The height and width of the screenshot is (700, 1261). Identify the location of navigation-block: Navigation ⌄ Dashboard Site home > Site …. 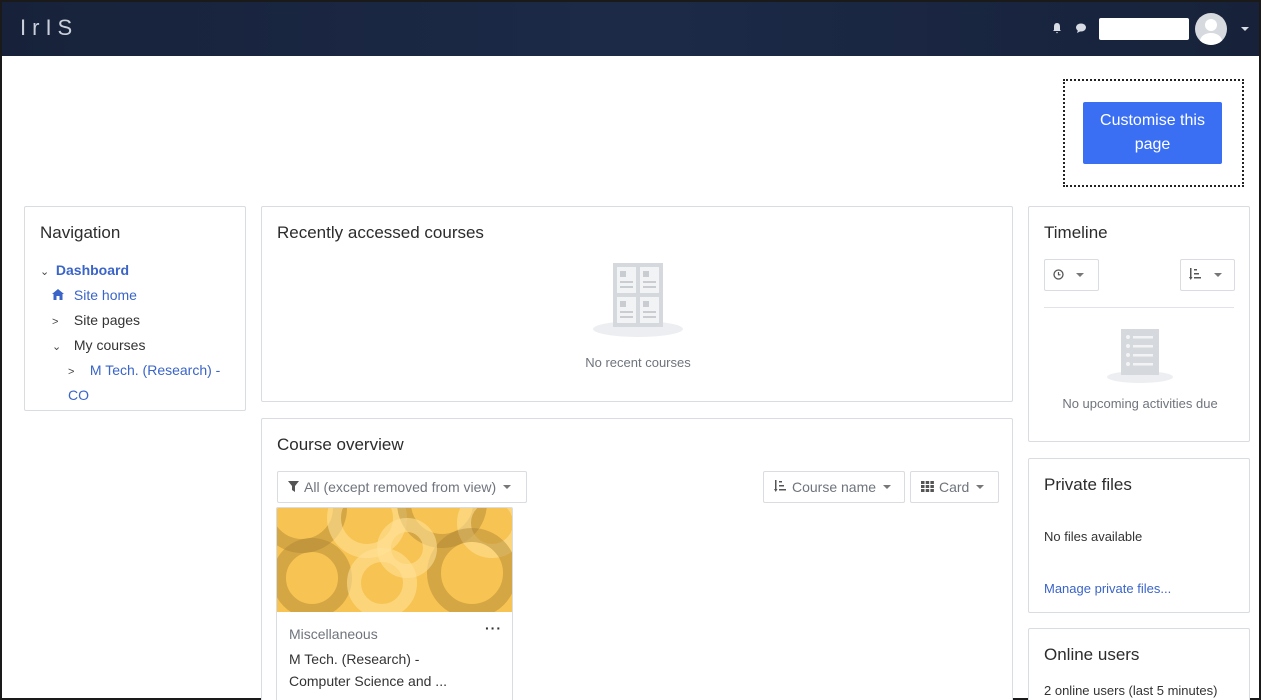
(135, 308).